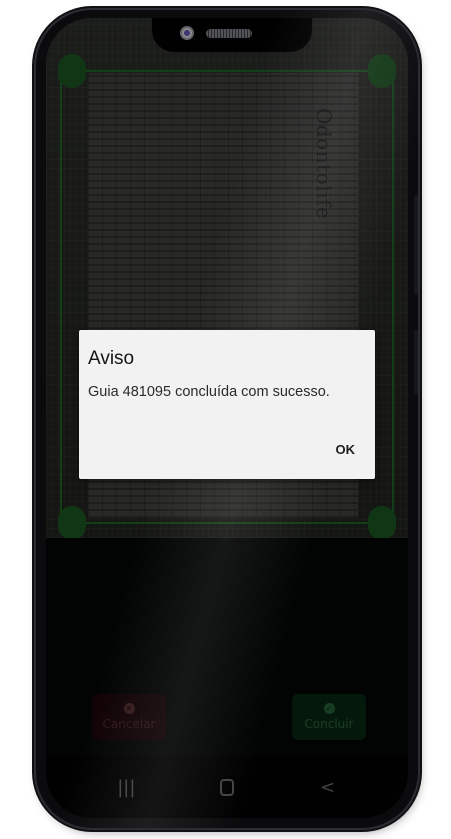  I want to click on power-button, so click(416, 362).